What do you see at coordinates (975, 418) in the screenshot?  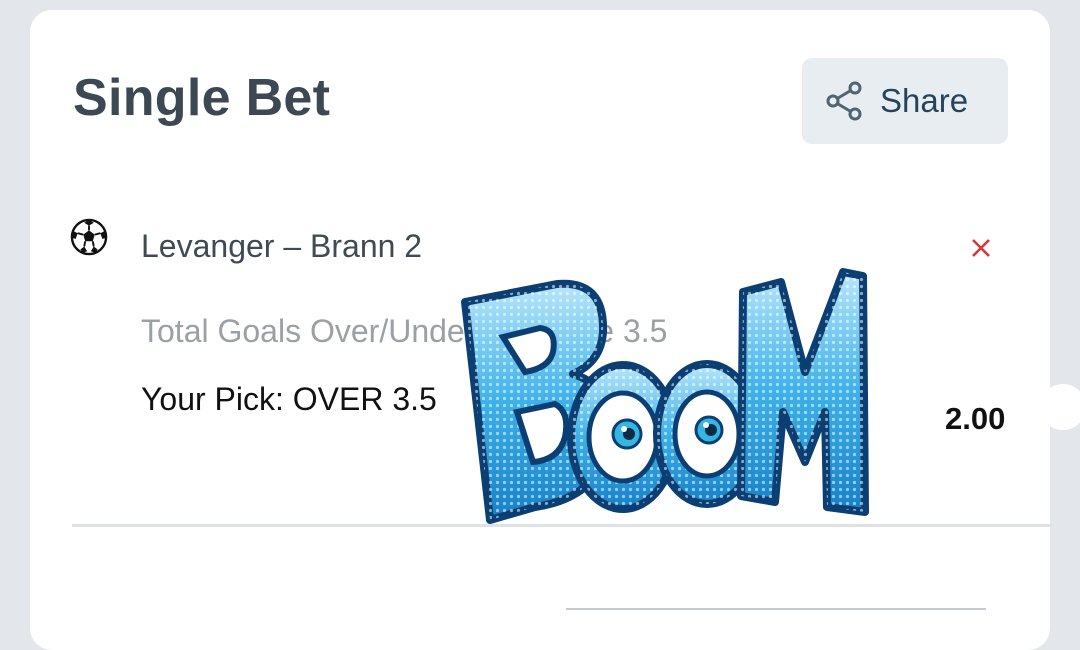 I see `odds-value: 2.00` at bounding box center [975, 418].